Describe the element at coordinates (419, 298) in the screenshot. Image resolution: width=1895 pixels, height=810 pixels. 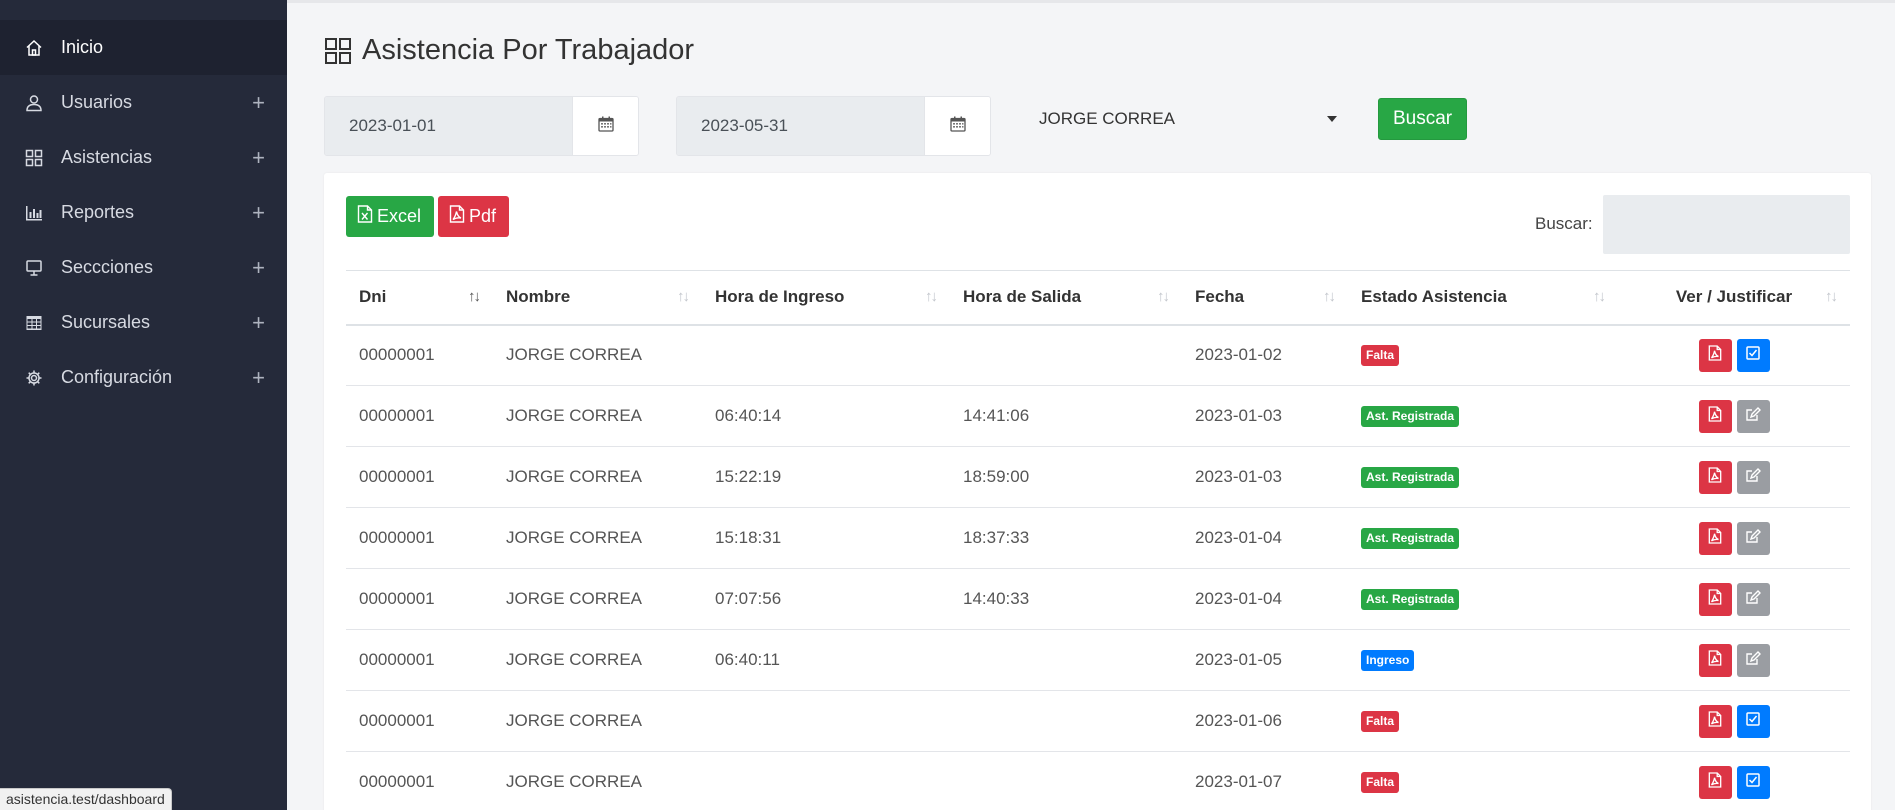
I see `column-header-dni: Dni ↑↓` at that location.